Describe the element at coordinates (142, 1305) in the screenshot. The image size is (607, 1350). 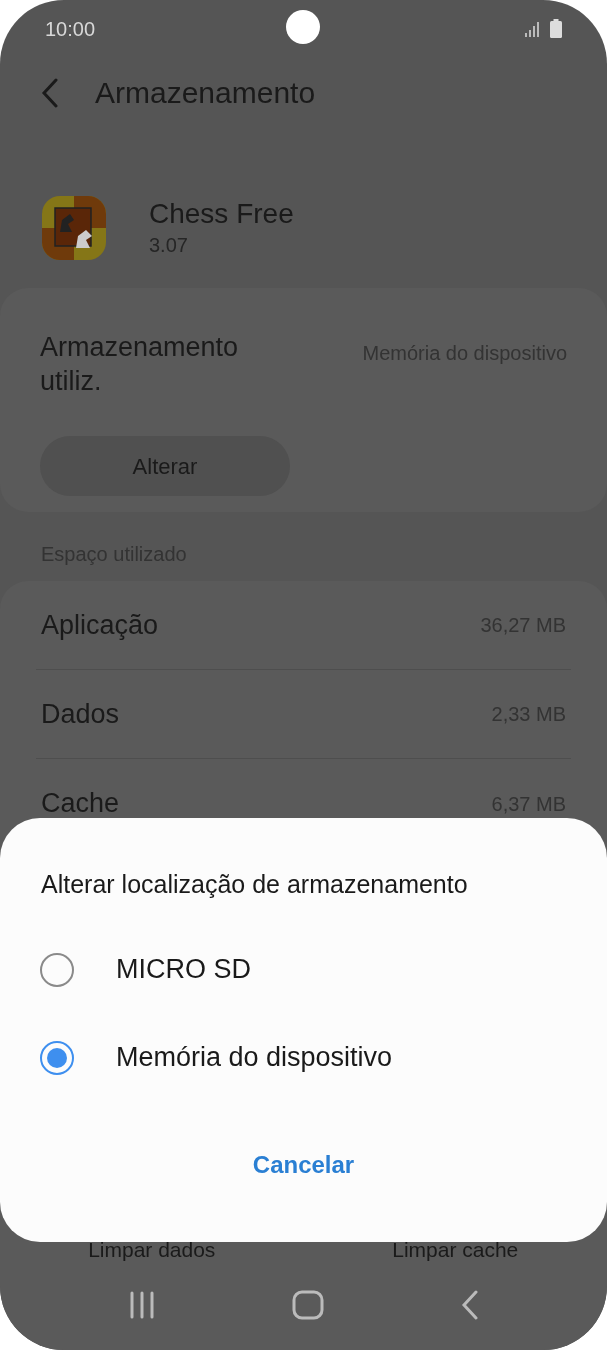
I see `recent-apps-icon` at that location.